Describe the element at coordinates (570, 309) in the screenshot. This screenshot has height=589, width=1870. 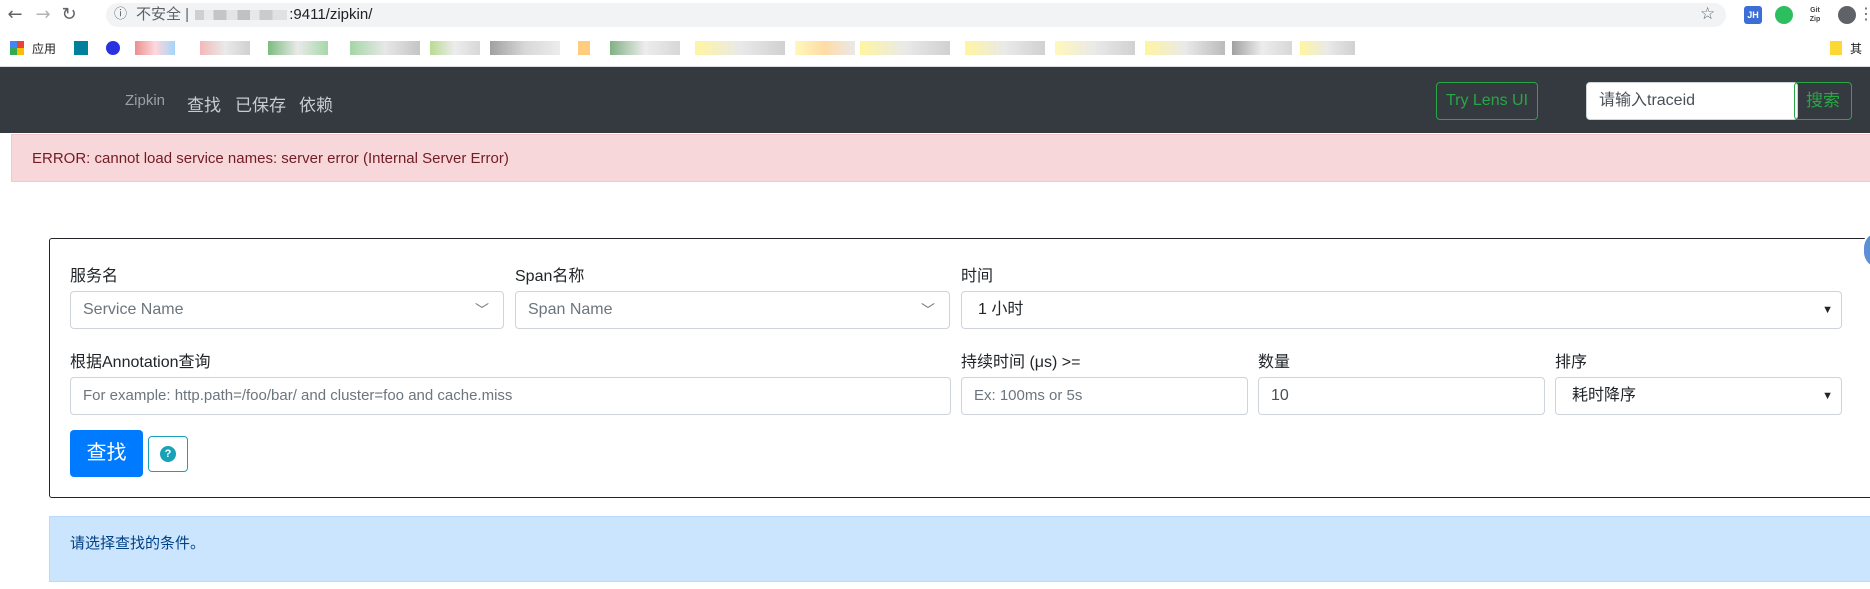
I see `span-name-placeholder: Span Name` at that location.